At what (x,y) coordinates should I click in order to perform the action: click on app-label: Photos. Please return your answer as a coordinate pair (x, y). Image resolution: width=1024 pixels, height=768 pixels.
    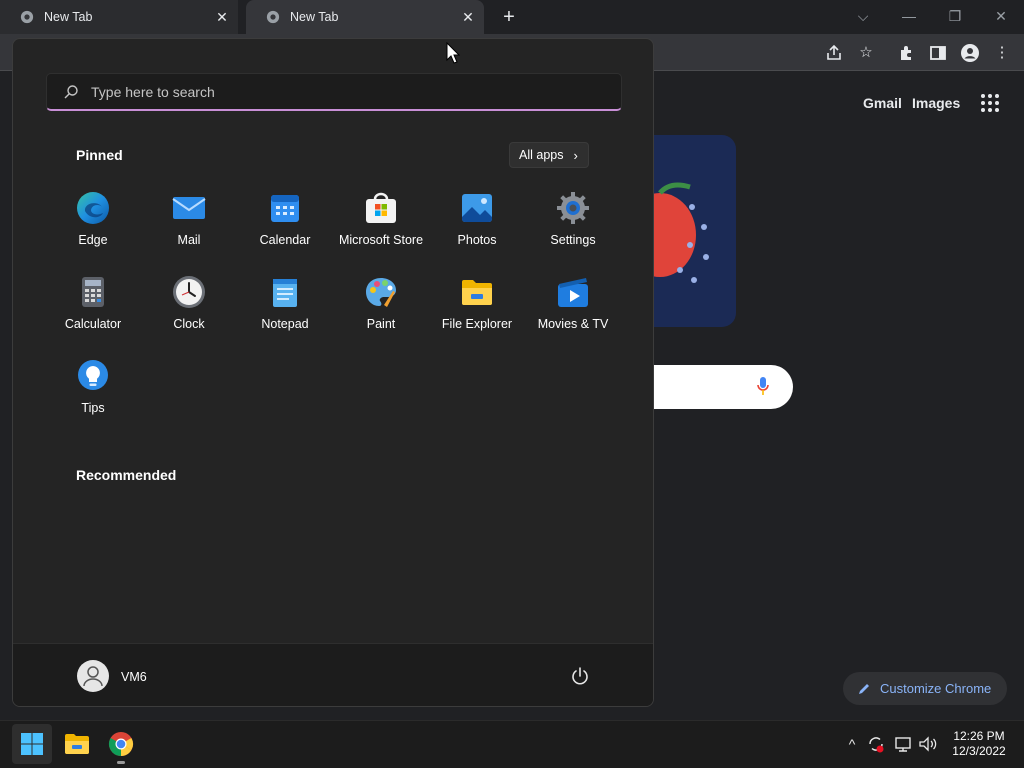
    Looking at the image, I should click on (477, 240).